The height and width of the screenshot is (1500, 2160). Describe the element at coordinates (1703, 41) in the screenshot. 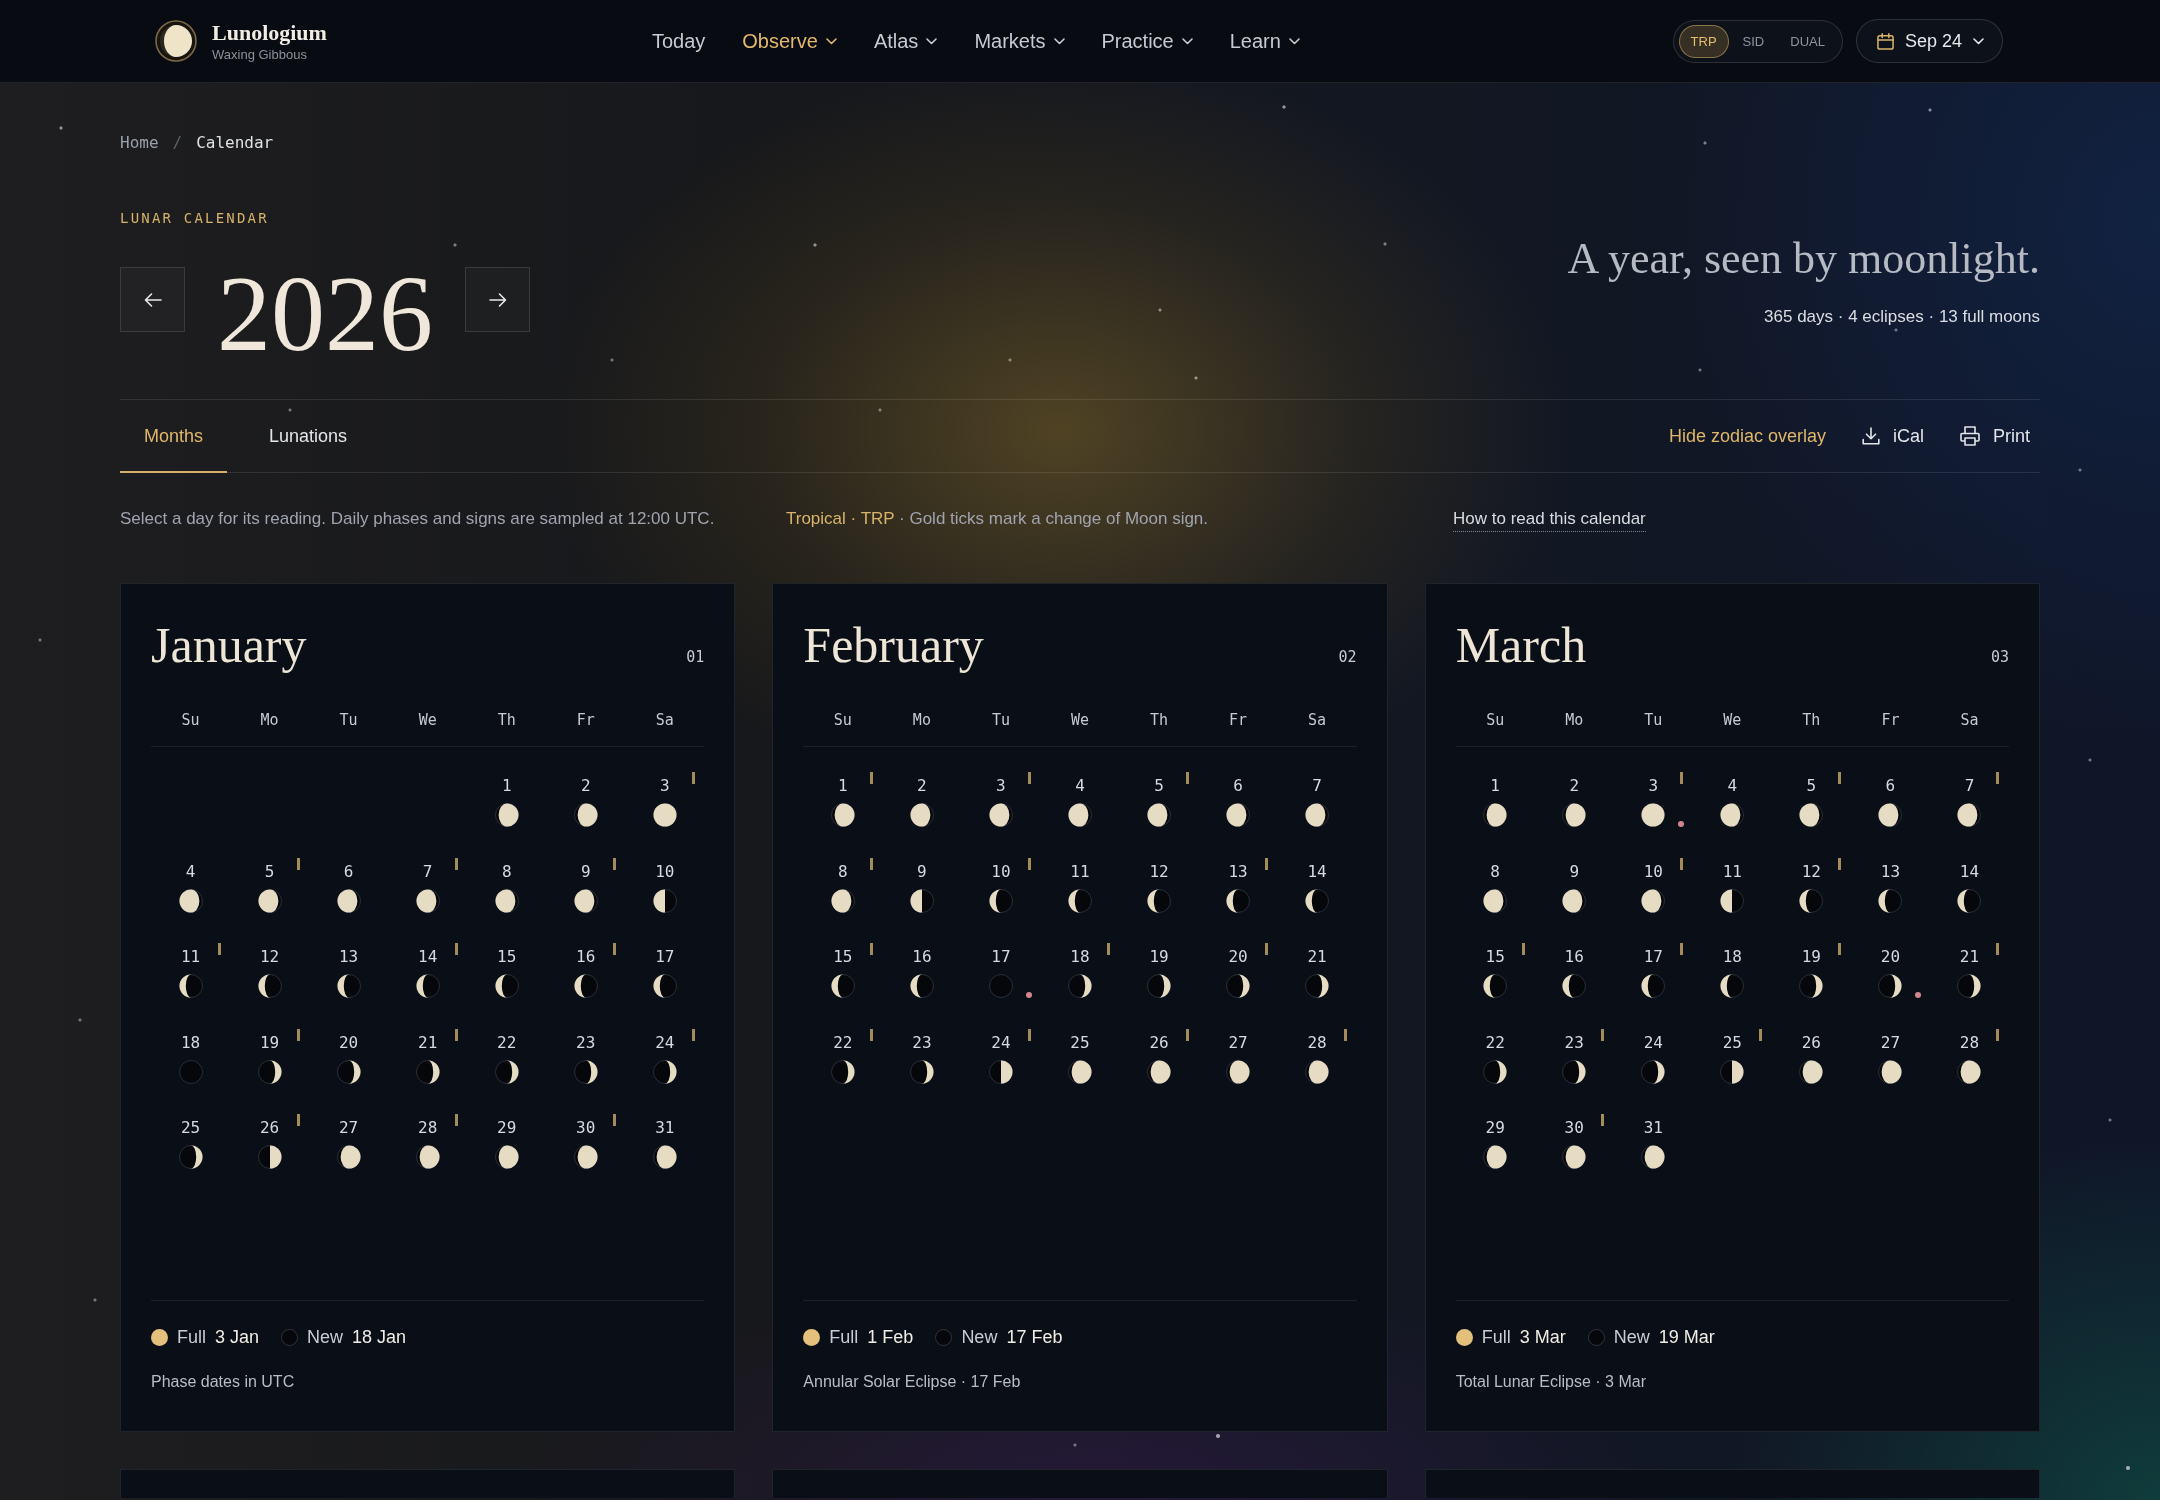

I see `mode-option: TRP` at that location.